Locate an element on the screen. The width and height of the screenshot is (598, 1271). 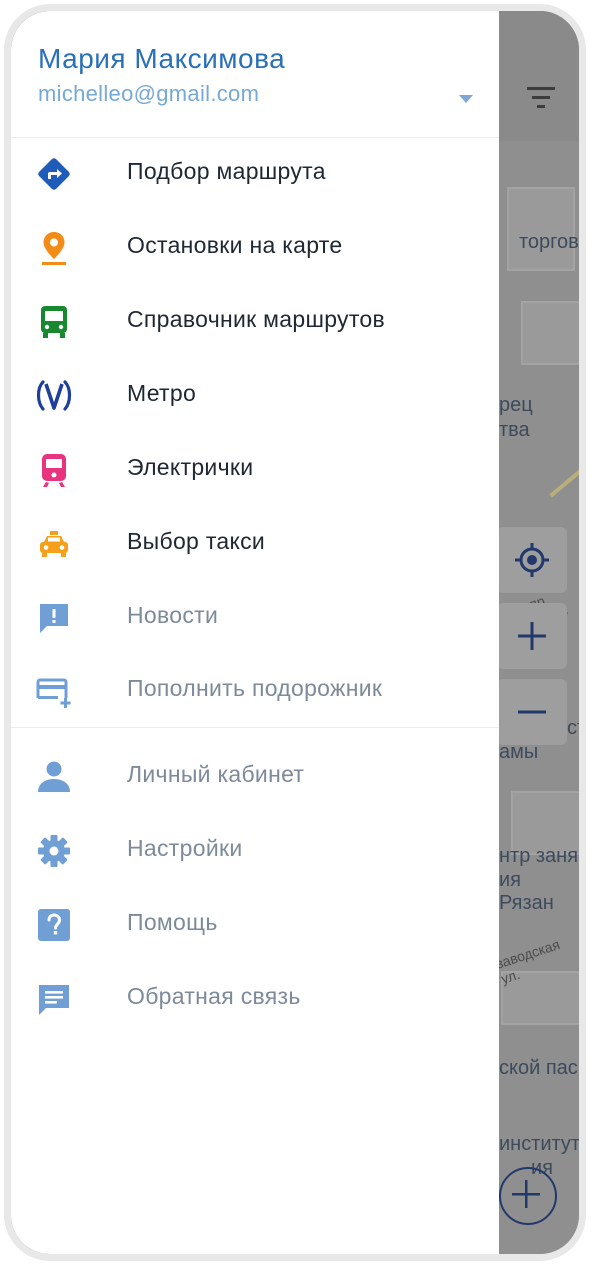
menu-item-label: Настройки is located at coordinates (185, 848).